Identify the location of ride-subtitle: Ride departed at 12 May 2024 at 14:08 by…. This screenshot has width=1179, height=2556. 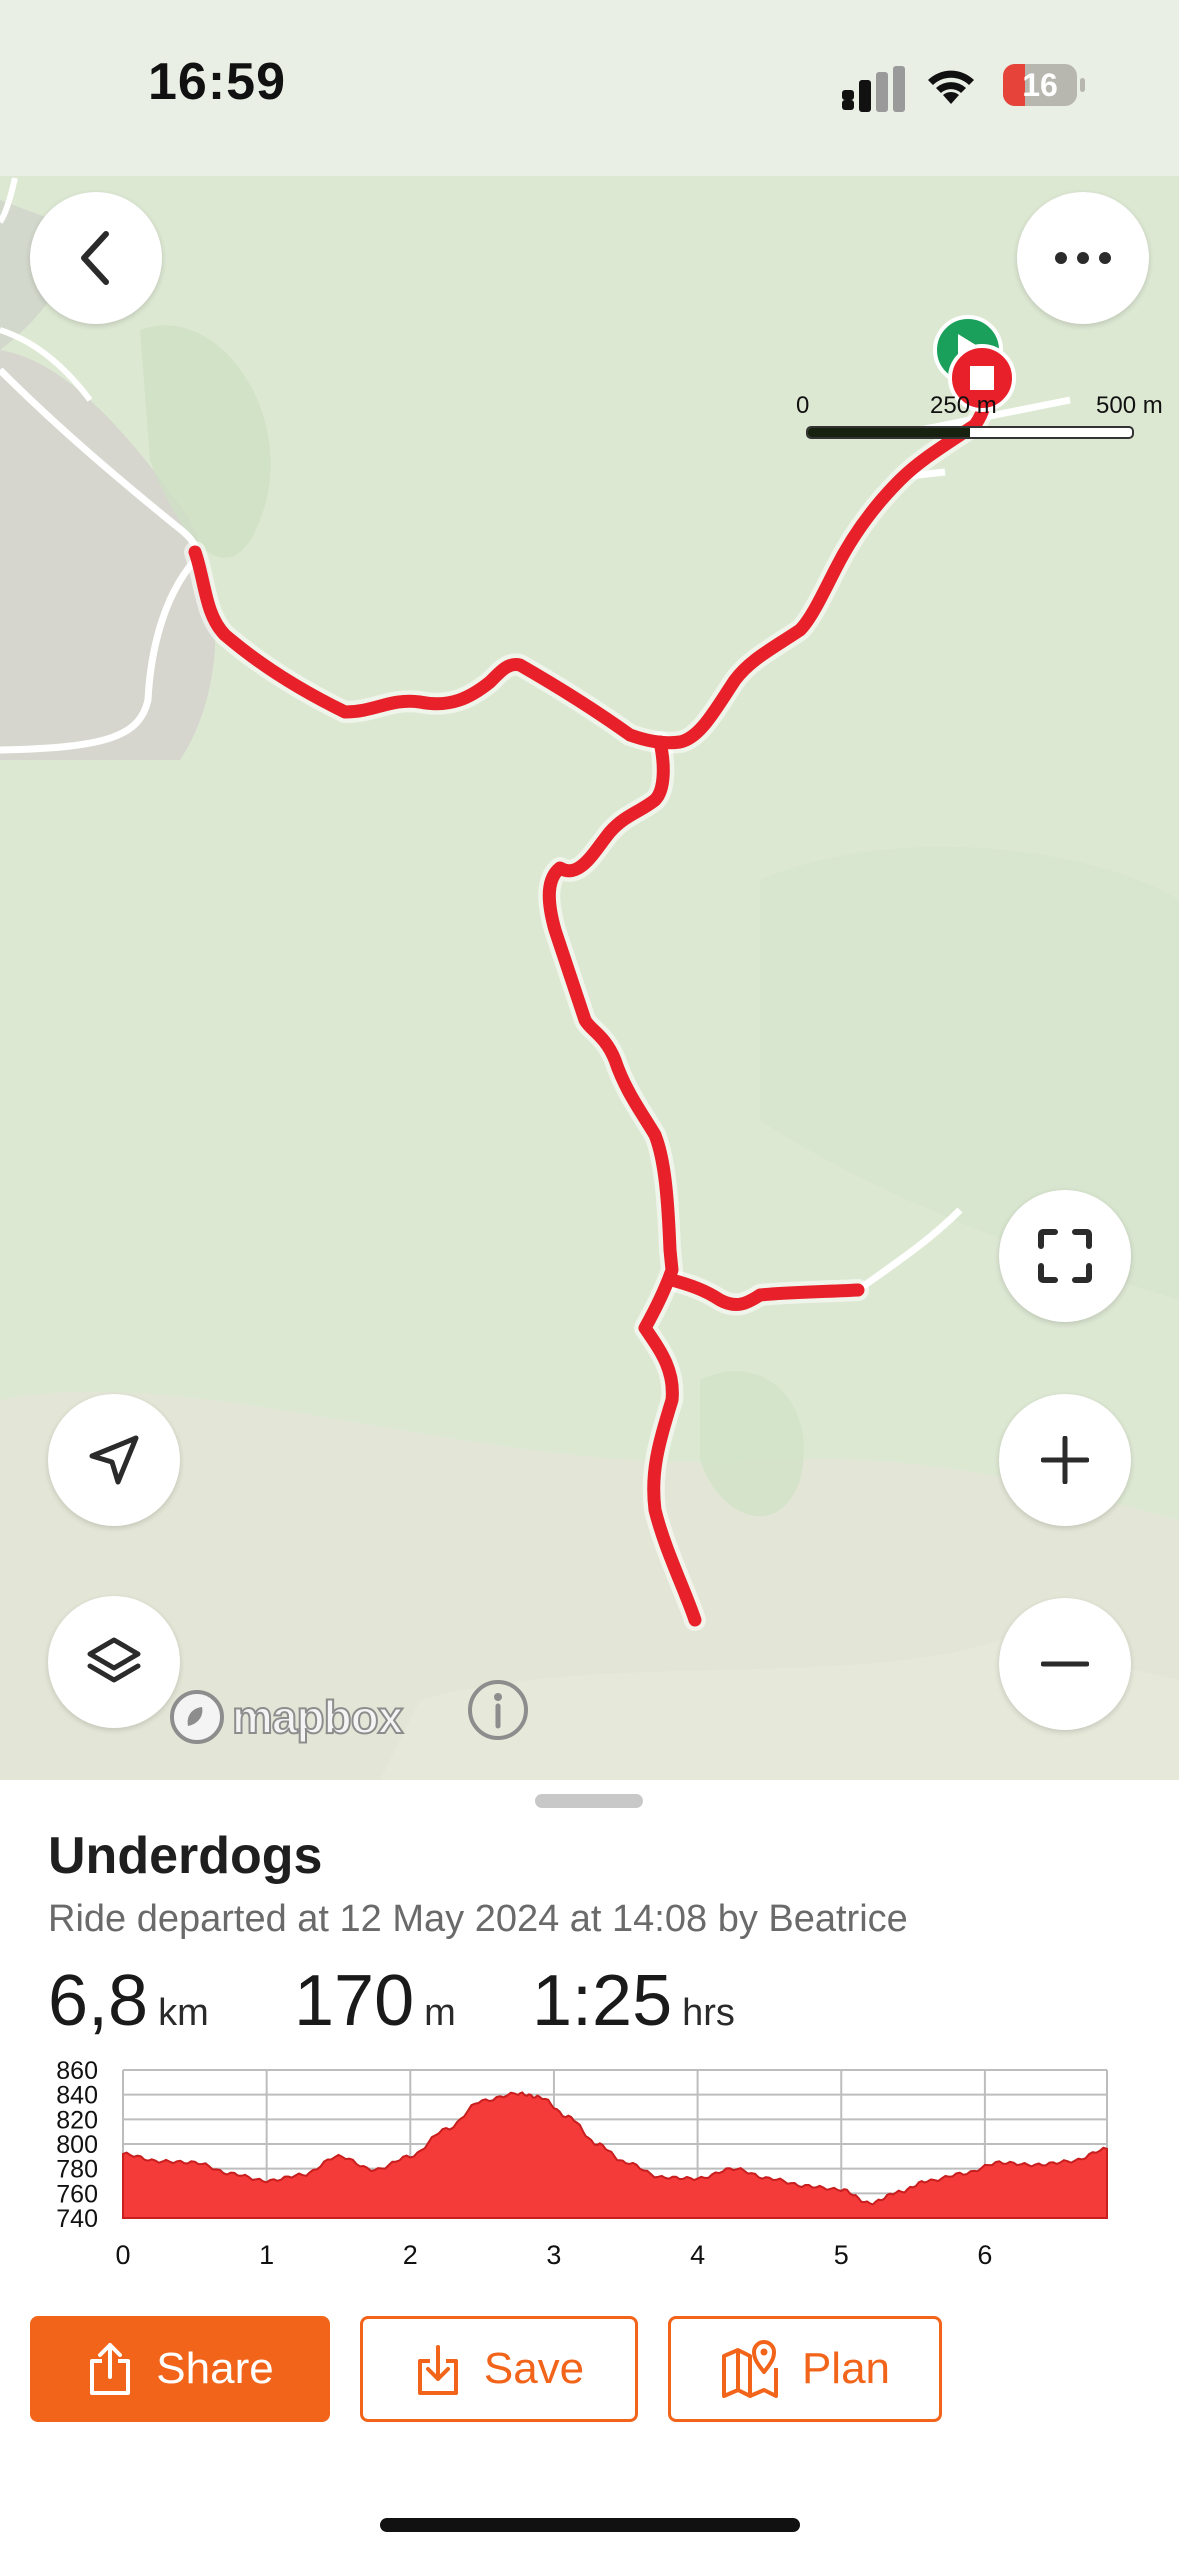
(478, 1919).